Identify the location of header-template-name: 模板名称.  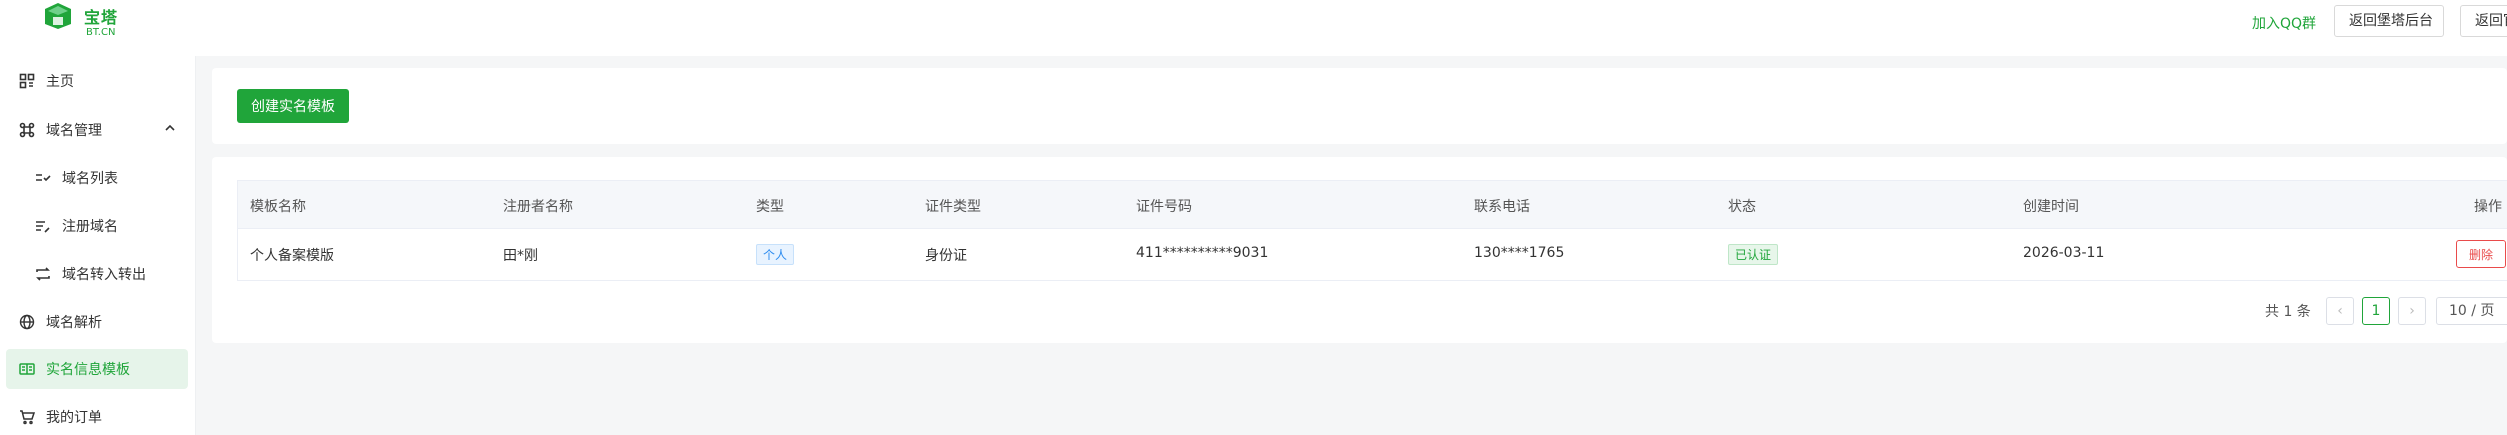
(278, 207).